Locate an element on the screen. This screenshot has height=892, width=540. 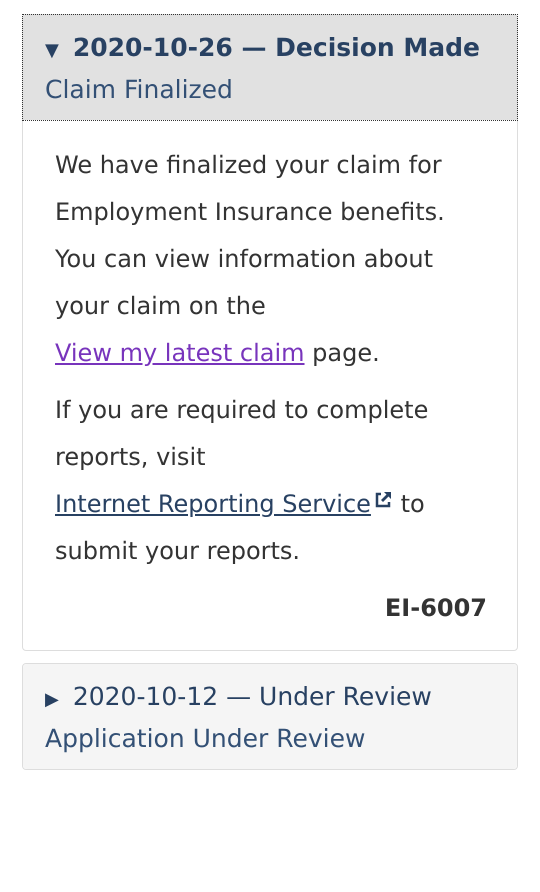
entry-subtitle: Application Under Review is located at coordinates (205, 738).